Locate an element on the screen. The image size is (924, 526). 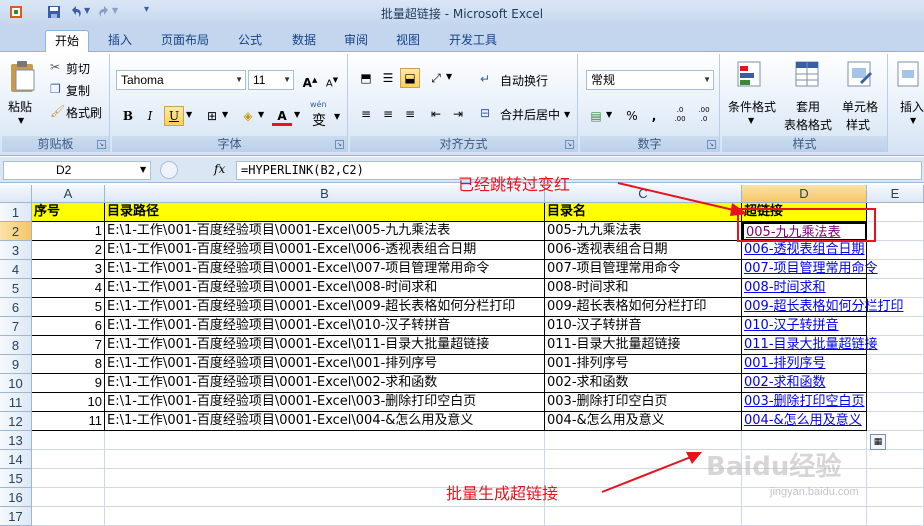
align-top-icon: ⬒ is located at coordinates (366, 78).